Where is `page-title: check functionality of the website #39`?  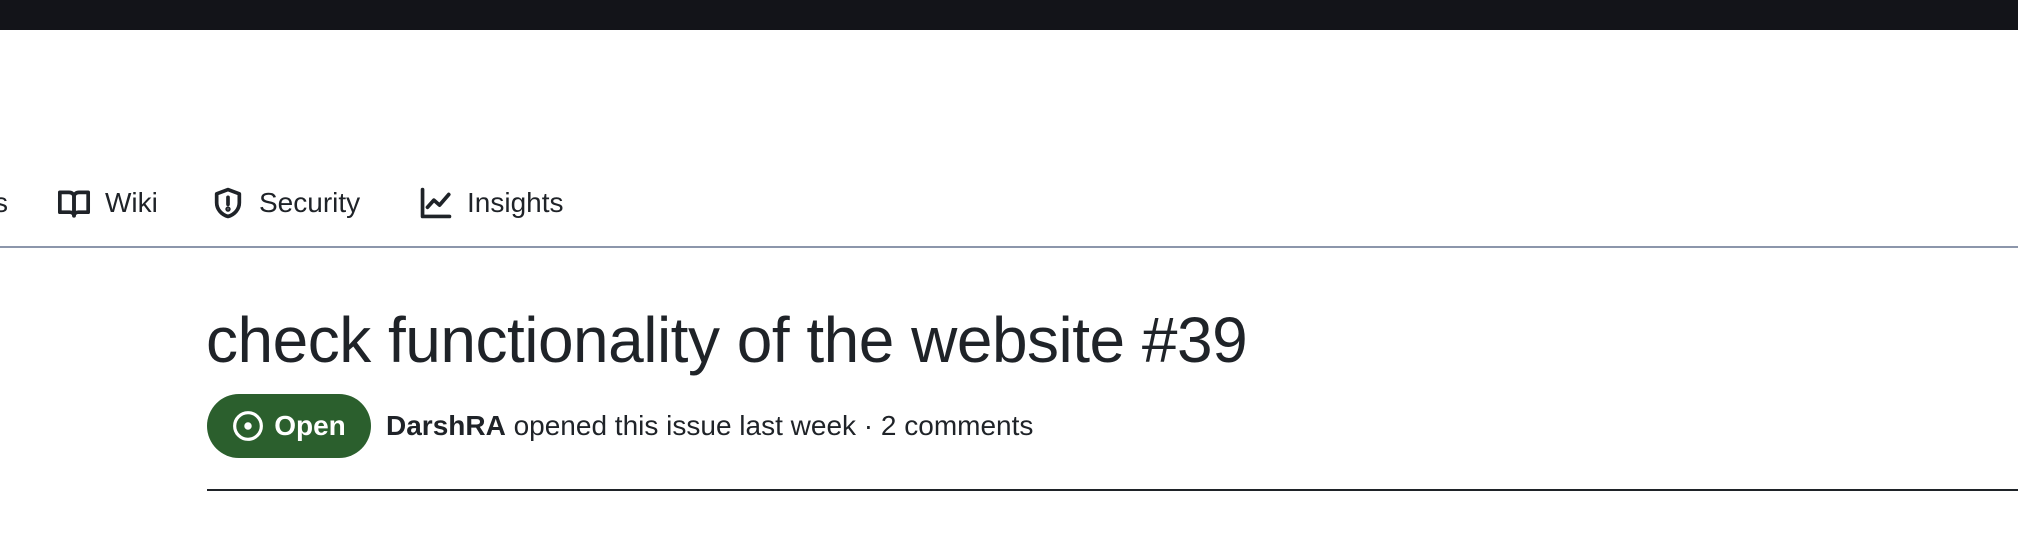 page-title: check functionality of the website #39 is located at coordinates (727, 340).